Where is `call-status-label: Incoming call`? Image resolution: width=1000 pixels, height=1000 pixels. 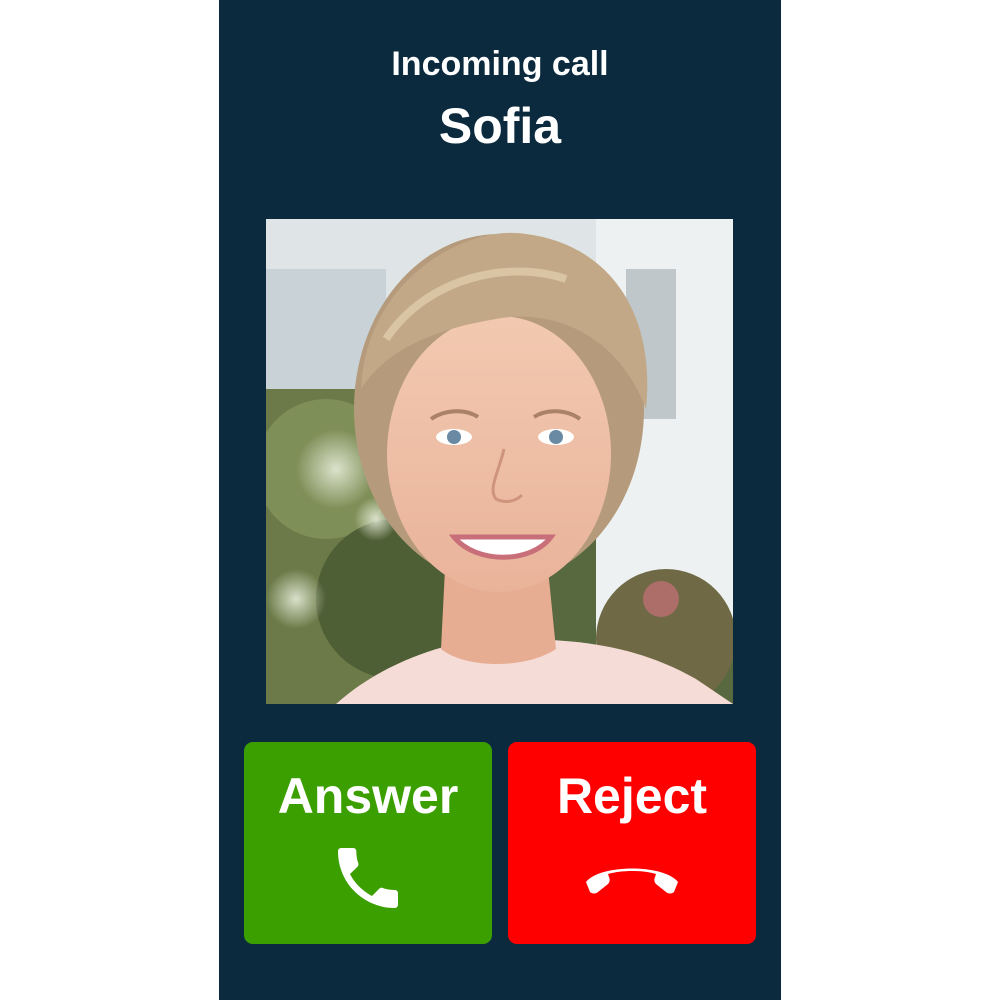 call-status-label: Incoming call is located at coordinates (500, 64).